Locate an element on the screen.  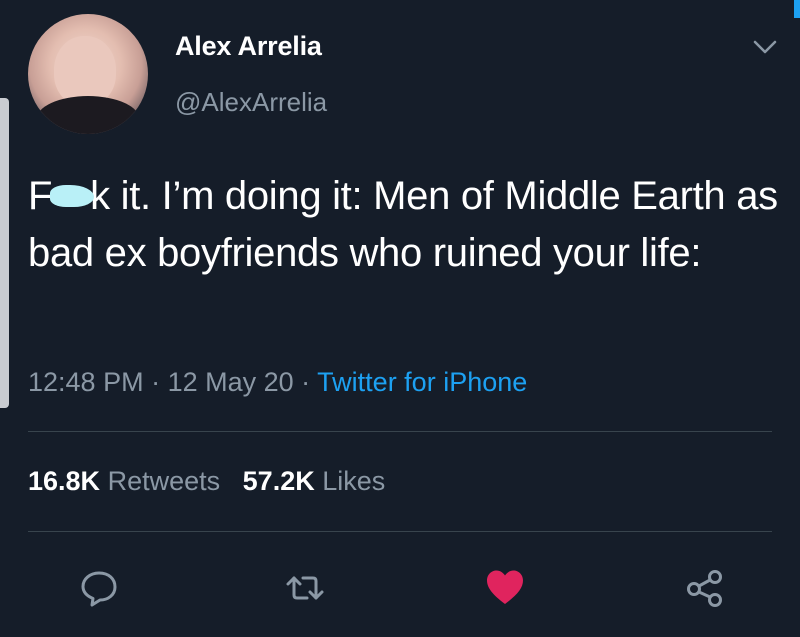
tweet-stats: 16.8K Retweets 57.2K Likes is located at coordinates (206, 481).